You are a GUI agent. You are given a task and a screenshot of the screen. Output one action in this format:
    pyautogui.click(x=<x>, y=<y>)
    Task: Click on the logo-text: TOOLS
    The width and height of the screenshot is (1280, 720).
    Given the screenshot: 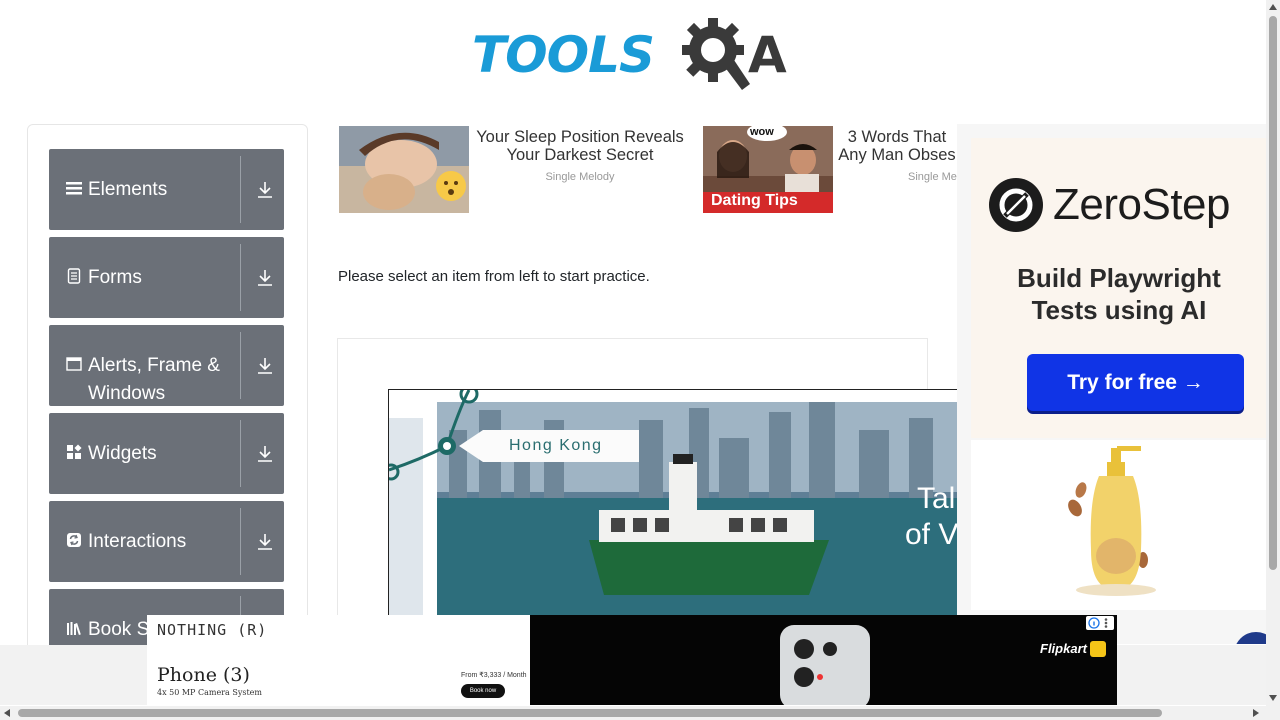 What is the action you would take?
    pyautogui.click(x=563, y=55)
    